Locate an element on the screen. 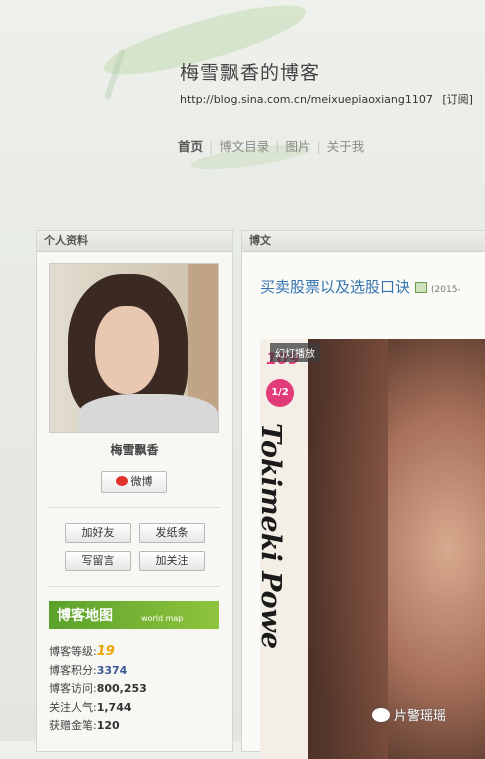  cover-hair is located at coordinates (348, 549).